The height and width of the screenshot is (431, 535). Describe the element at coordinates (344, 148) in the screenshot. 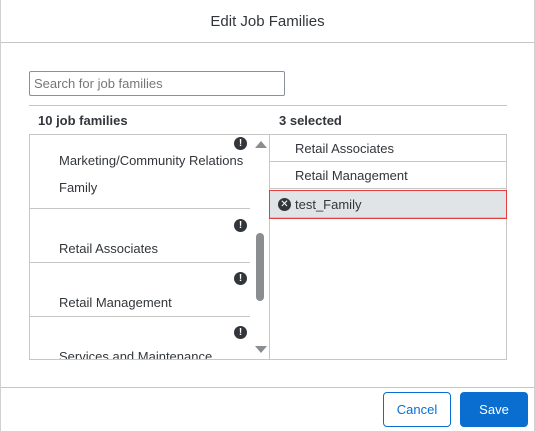

I see `selected-item-label: Retail Associates` at that location.